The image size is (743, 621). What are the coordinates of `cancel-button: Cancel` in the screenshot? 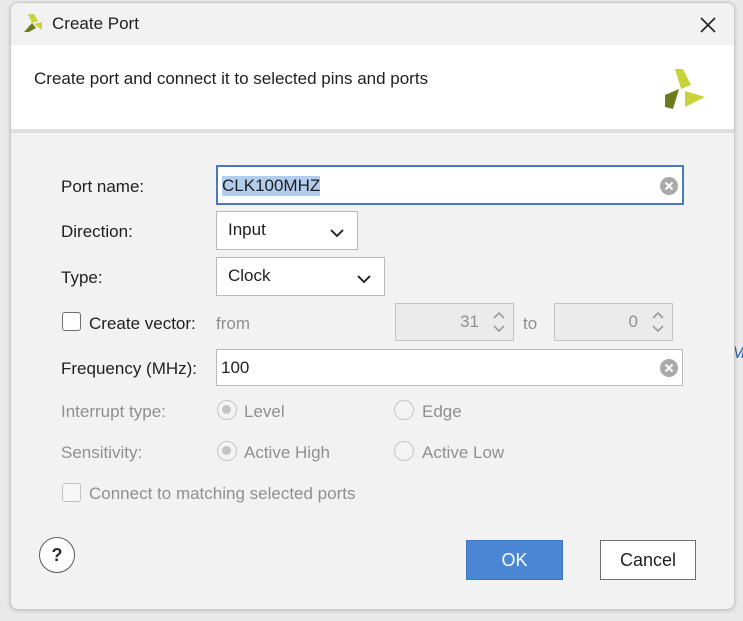 It's located at (648, 560).